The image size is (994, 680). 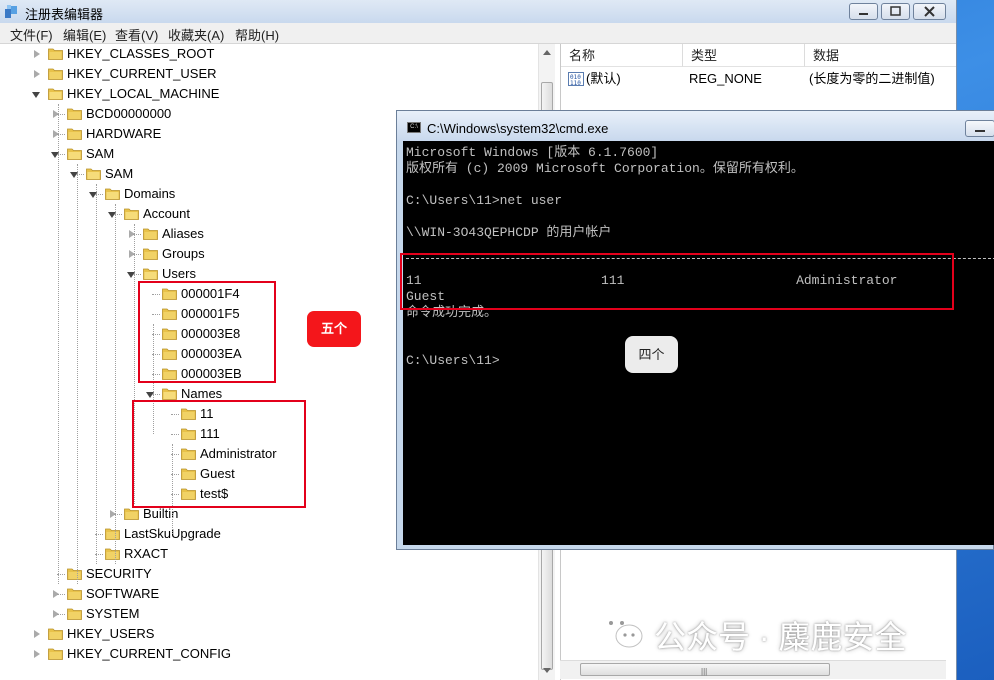 What do you see at coordinates (141, 53) in the screenshot?
I see `tree-node-label: HKEY_CLASSES_ROOT` at bounding box center [141, 53].